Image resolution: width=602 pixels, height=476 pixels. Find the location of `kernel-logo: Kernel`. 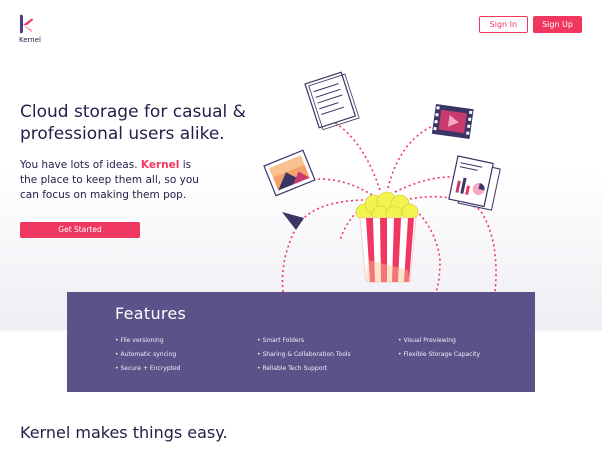

kernel-logo: Kernel is located at coordinates (38, 29).